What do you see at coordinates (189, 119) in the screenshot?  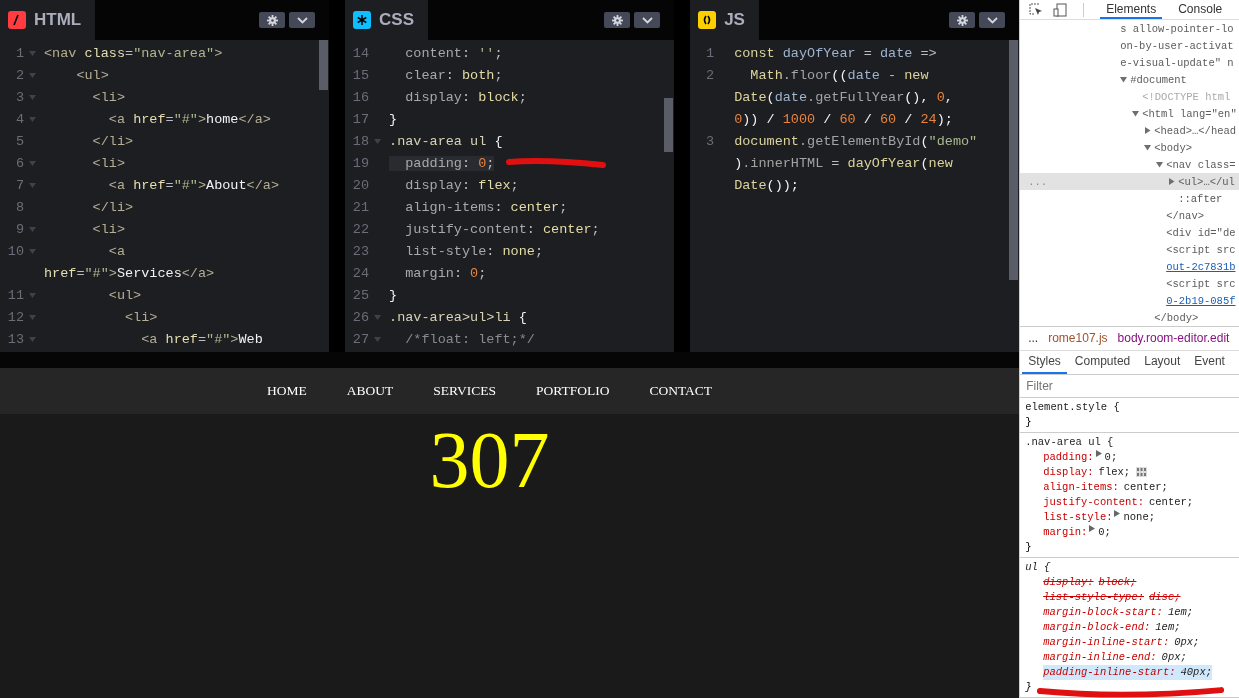 I see `code-line: <a href="#">home</a>` at bounding box center [189, 119].